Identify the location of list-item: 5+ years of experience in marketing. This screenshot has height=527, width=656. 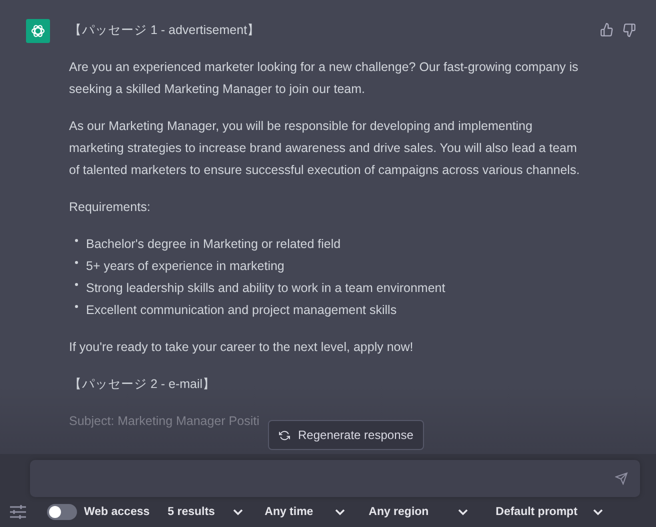
(185, 266).